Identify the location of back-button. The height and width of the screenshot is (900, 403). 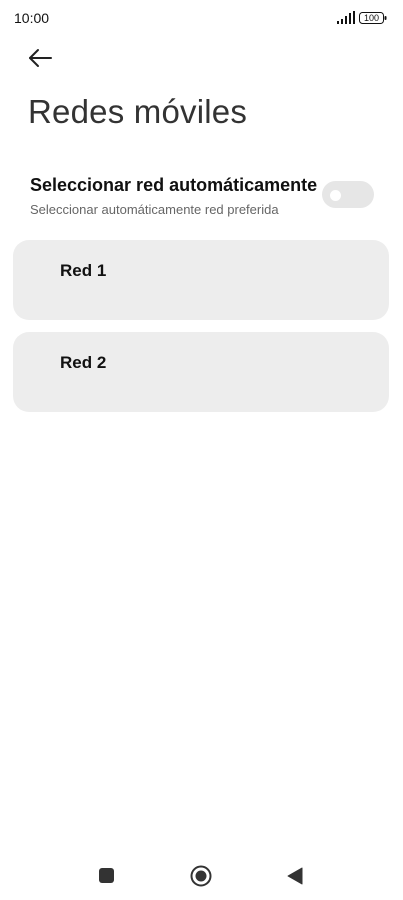
(40, 59).